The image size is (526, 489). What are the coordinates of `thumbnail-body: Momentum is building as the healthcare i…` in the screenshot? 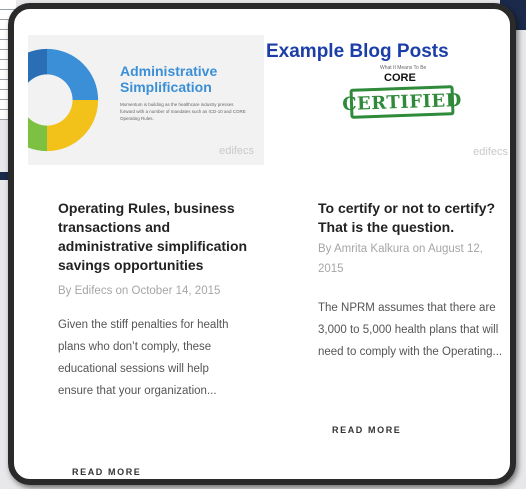 It's located at (183, 111).